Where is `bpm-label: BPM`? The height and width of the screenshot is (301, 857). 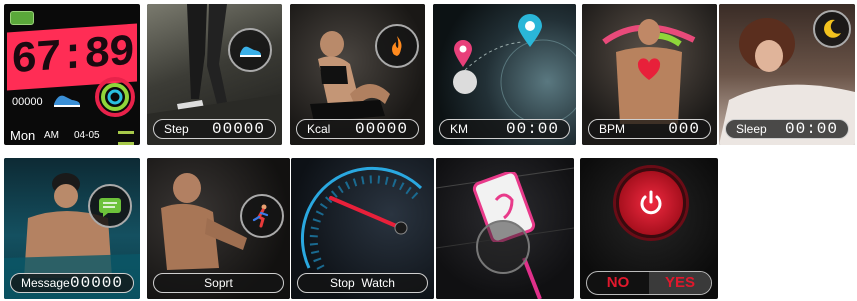 bpm-label: BPM is located at coordinates (612, 129).